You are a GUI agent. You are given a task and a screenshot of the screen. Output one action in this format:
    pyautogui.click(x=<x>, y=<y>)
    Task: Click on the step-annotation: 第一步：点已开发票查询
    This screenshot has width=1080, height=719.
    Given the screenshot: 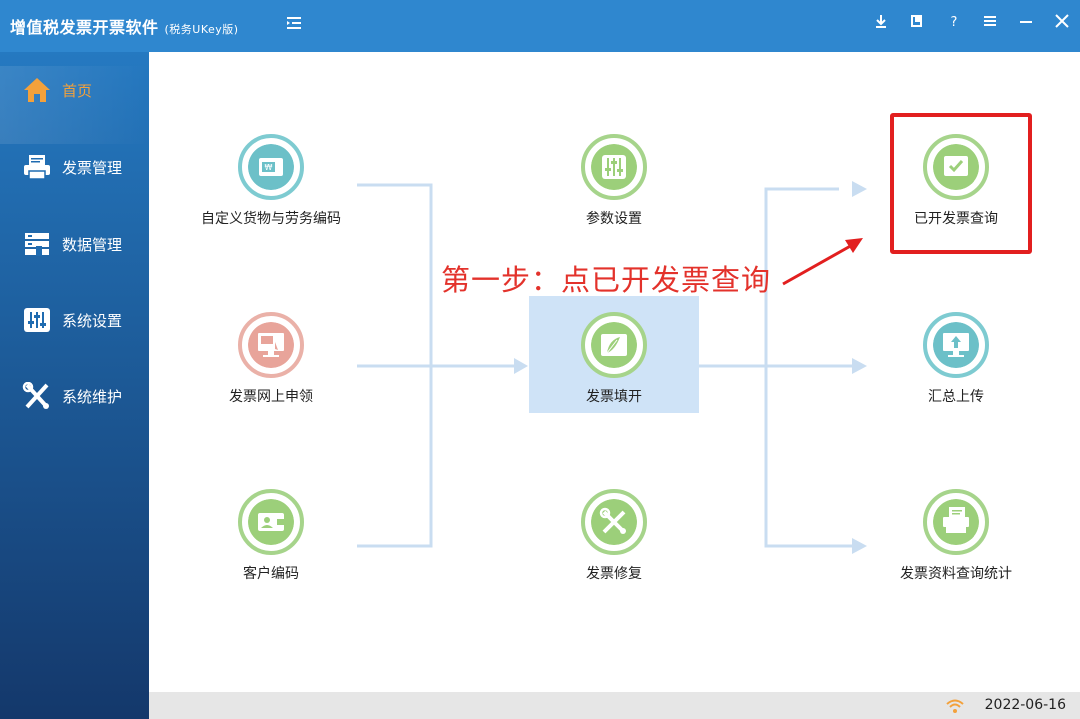 What is the action you would take?
    pyautogui.click(x=606, y=280)
    